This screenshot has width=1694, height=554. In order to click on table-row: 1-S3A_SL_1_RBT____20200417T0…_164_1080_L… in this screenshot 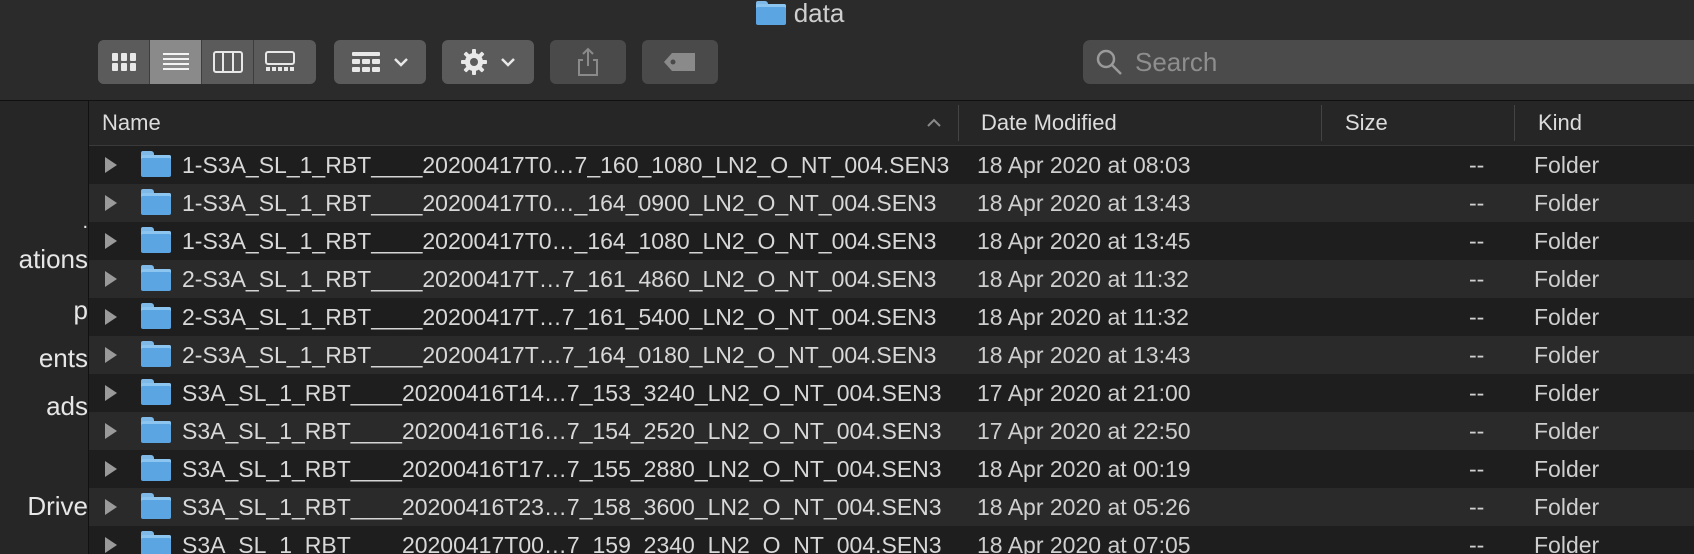, I will do `click(891, 241)`.